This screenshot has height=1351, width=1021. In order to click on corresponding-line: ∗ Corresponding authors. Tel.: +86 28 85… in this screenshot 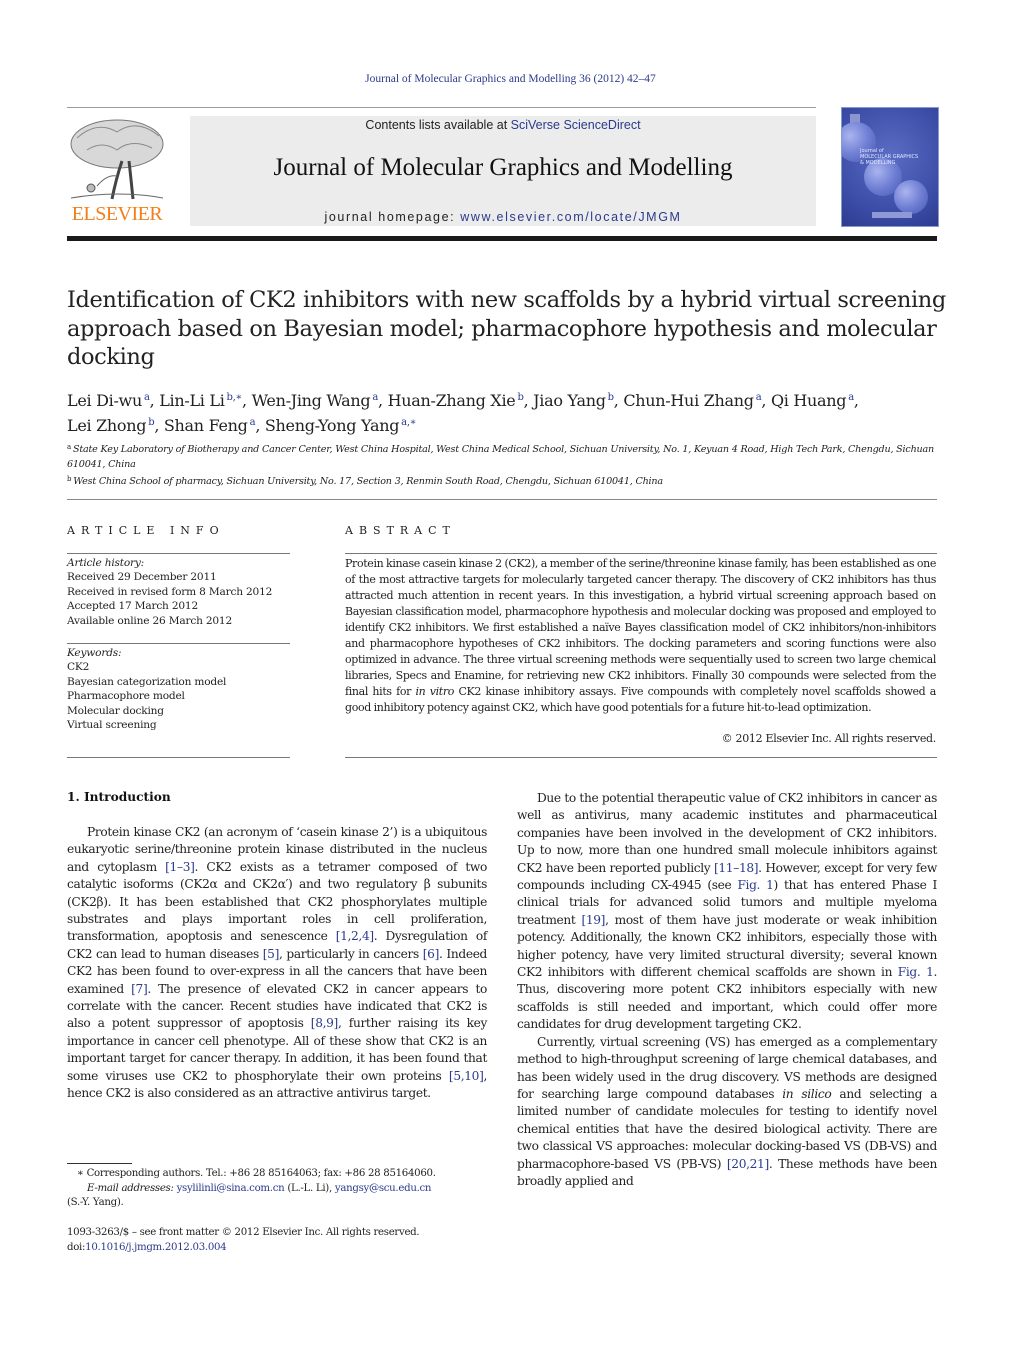, I will do `click(256, 1173)`.